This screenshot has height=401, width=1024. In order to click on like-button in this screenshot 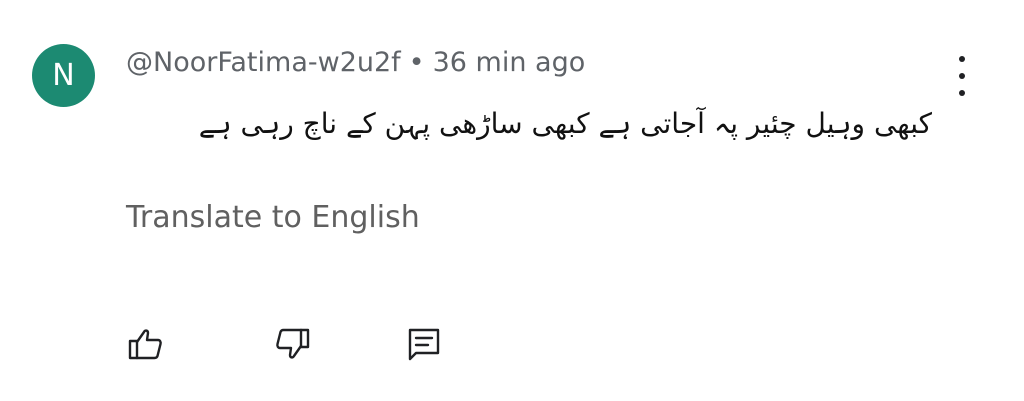, I will do `click(146, 344)`.